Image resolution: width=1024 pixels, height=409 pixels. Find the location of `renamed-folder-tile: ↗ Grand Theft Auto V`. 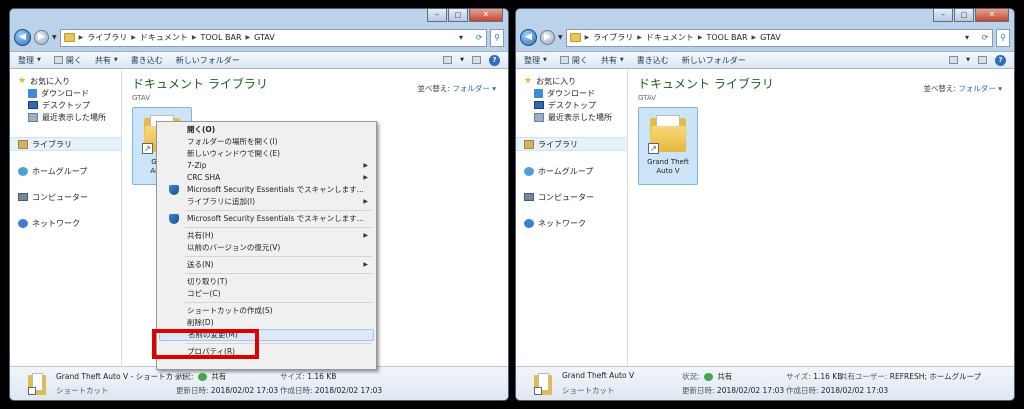

renamed-folder-tile: ↗ Grand Theft Auto V is located at coordinates (668, 146).